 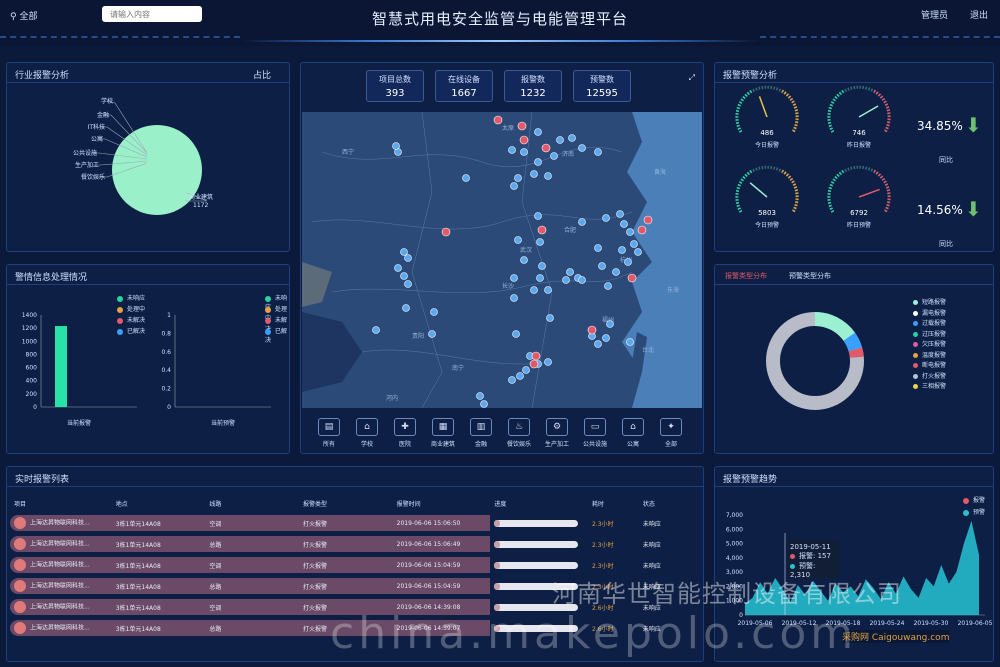 What do you see at coordinates (929, 322) in the screenshot?
I see `type-legend-item: 过载报警` at bounding box center [929, 322].